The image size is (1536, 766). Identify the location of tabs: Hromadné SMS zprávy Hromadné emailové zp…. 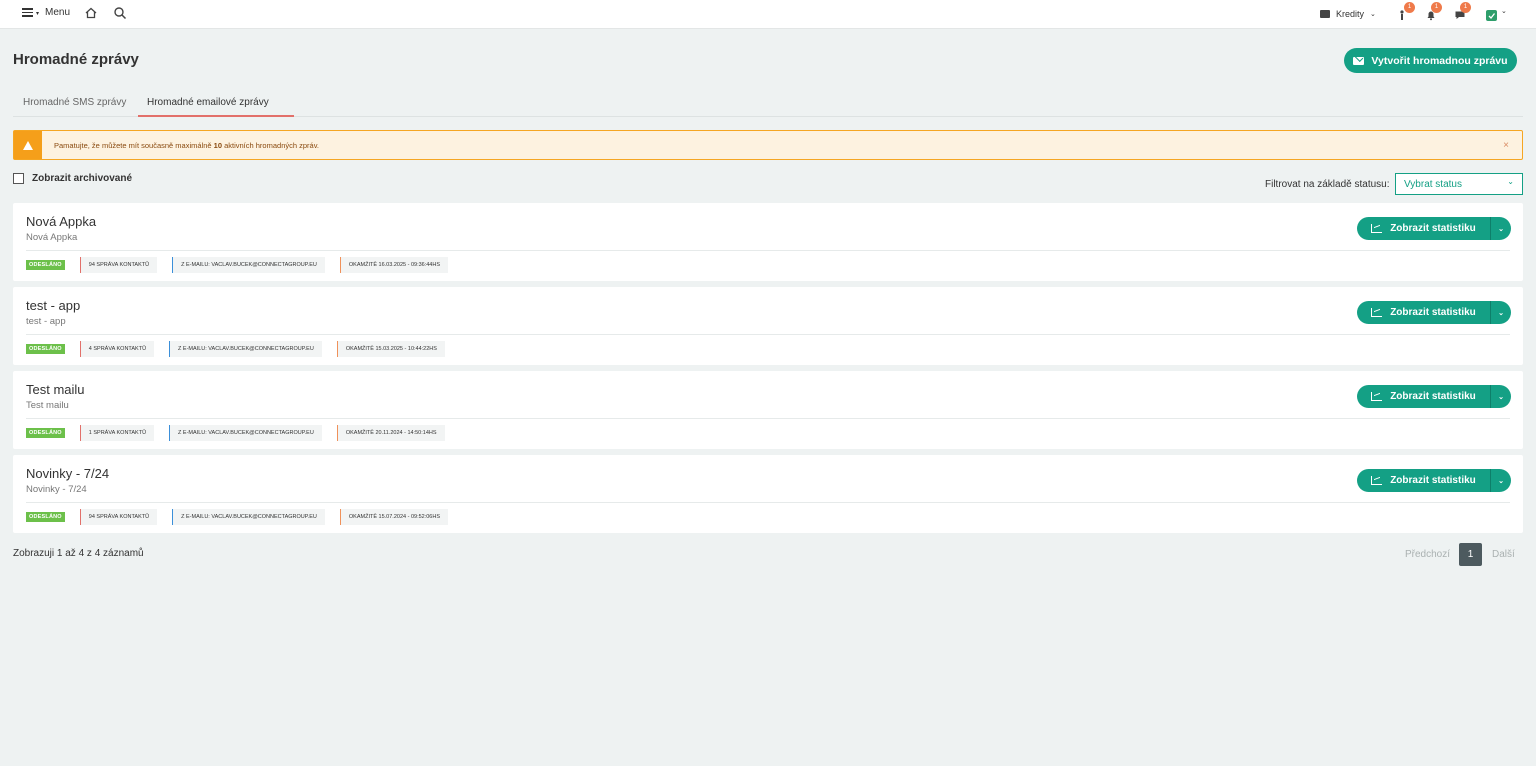
(768, 103).